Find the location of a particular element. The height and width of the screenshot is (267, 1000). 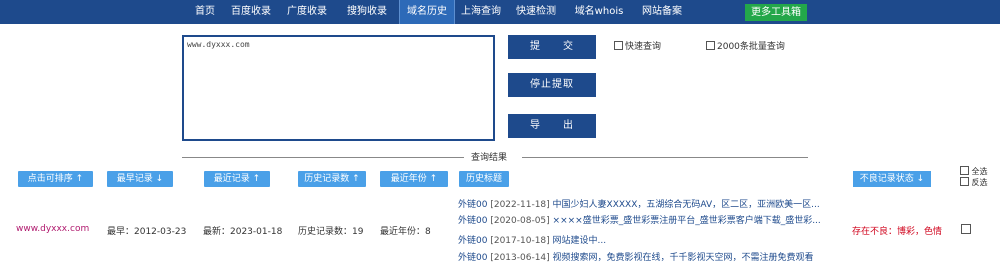

export-button: 导 出 is located at coordinates (552, 126).